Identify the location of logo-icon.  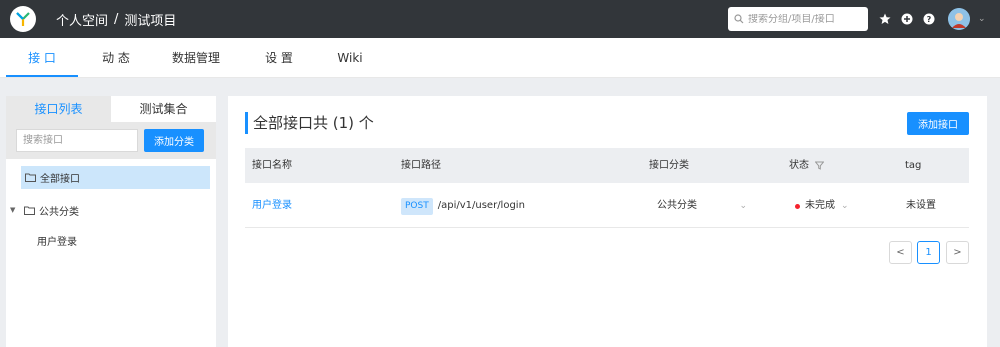
(23, 19).